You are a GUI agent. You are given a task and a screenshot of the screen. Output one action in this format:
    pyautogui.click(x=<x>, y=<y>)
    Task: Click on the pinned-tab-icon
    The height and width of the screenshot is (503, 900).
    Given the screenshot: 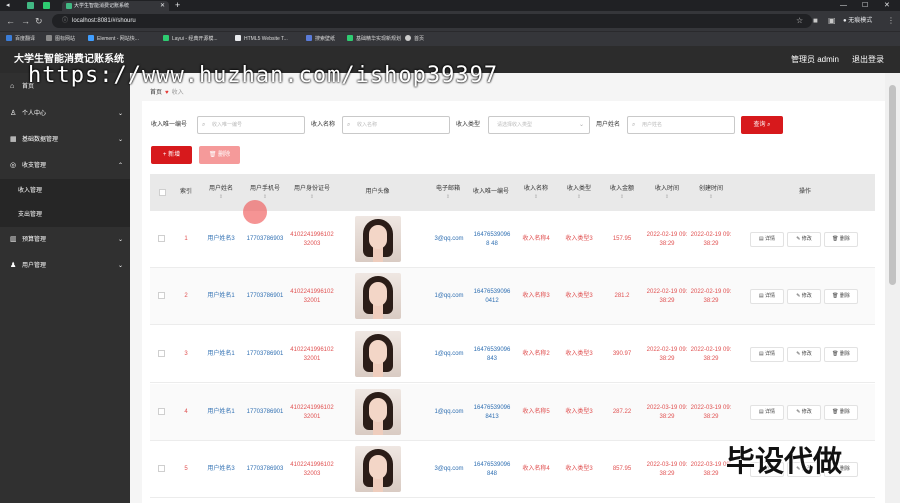 What is the action you would take?
    pyautogui.click(x=46, y=5)
    